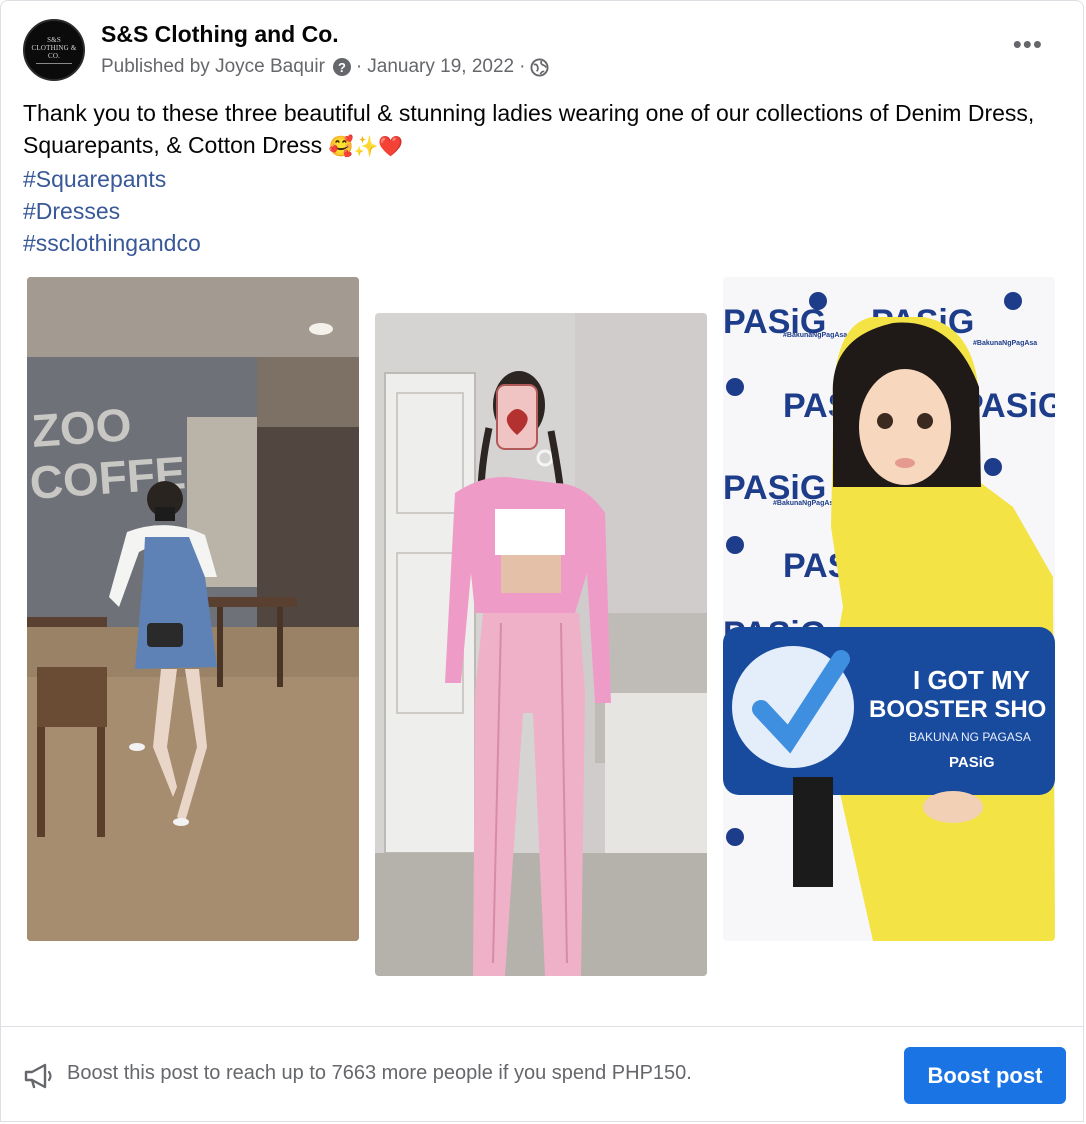 Image resolution: width=1086 pixels, height=1124 pixels. What do you see at coordinates (985, 1075) in the screenshot?
I see `boost-post-button: Boost post` at bounding box center [985, 1075].